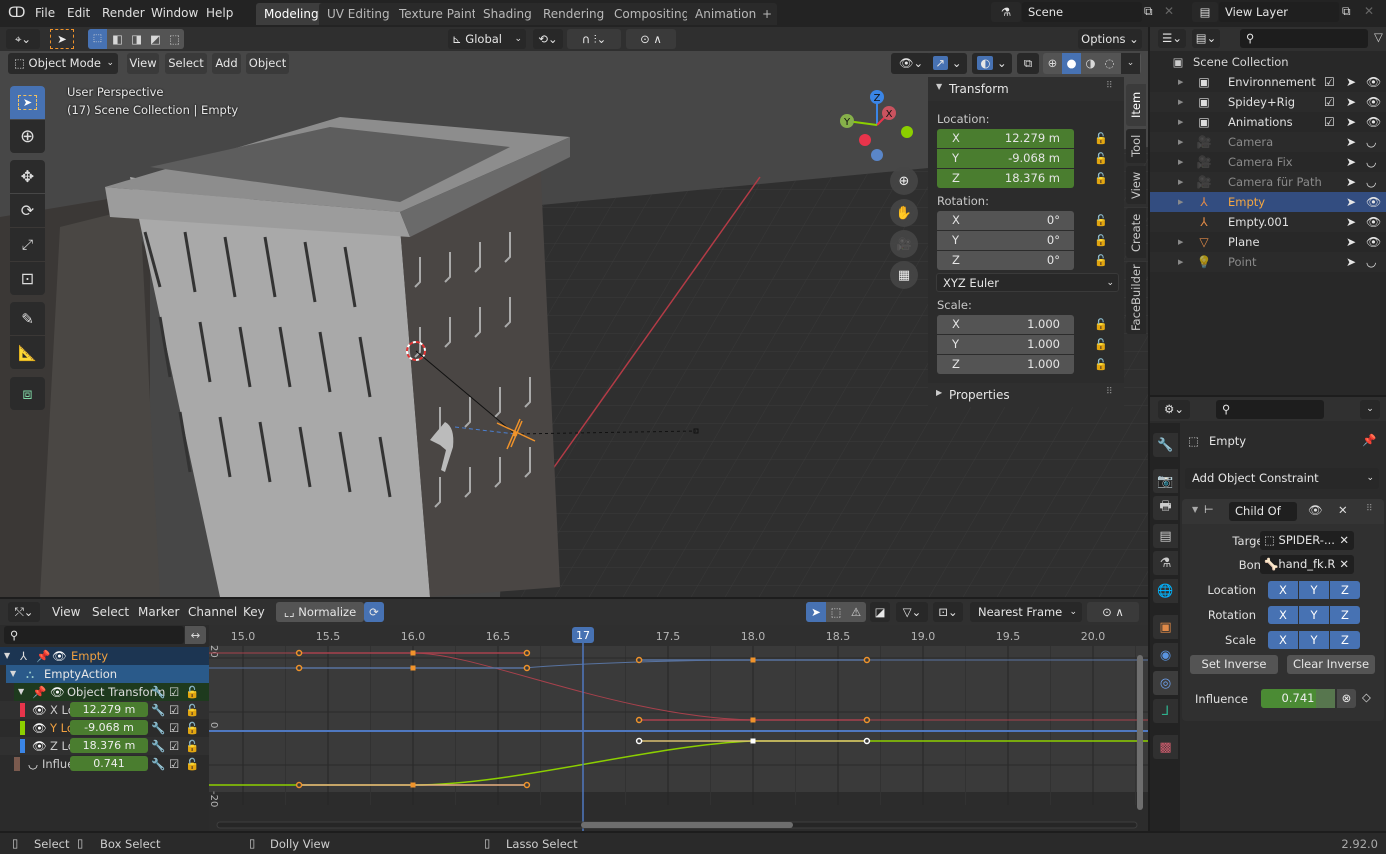 The image size is (1386, 854). I want to click on new-scene-icon: ⧉, so click(1148, 11).